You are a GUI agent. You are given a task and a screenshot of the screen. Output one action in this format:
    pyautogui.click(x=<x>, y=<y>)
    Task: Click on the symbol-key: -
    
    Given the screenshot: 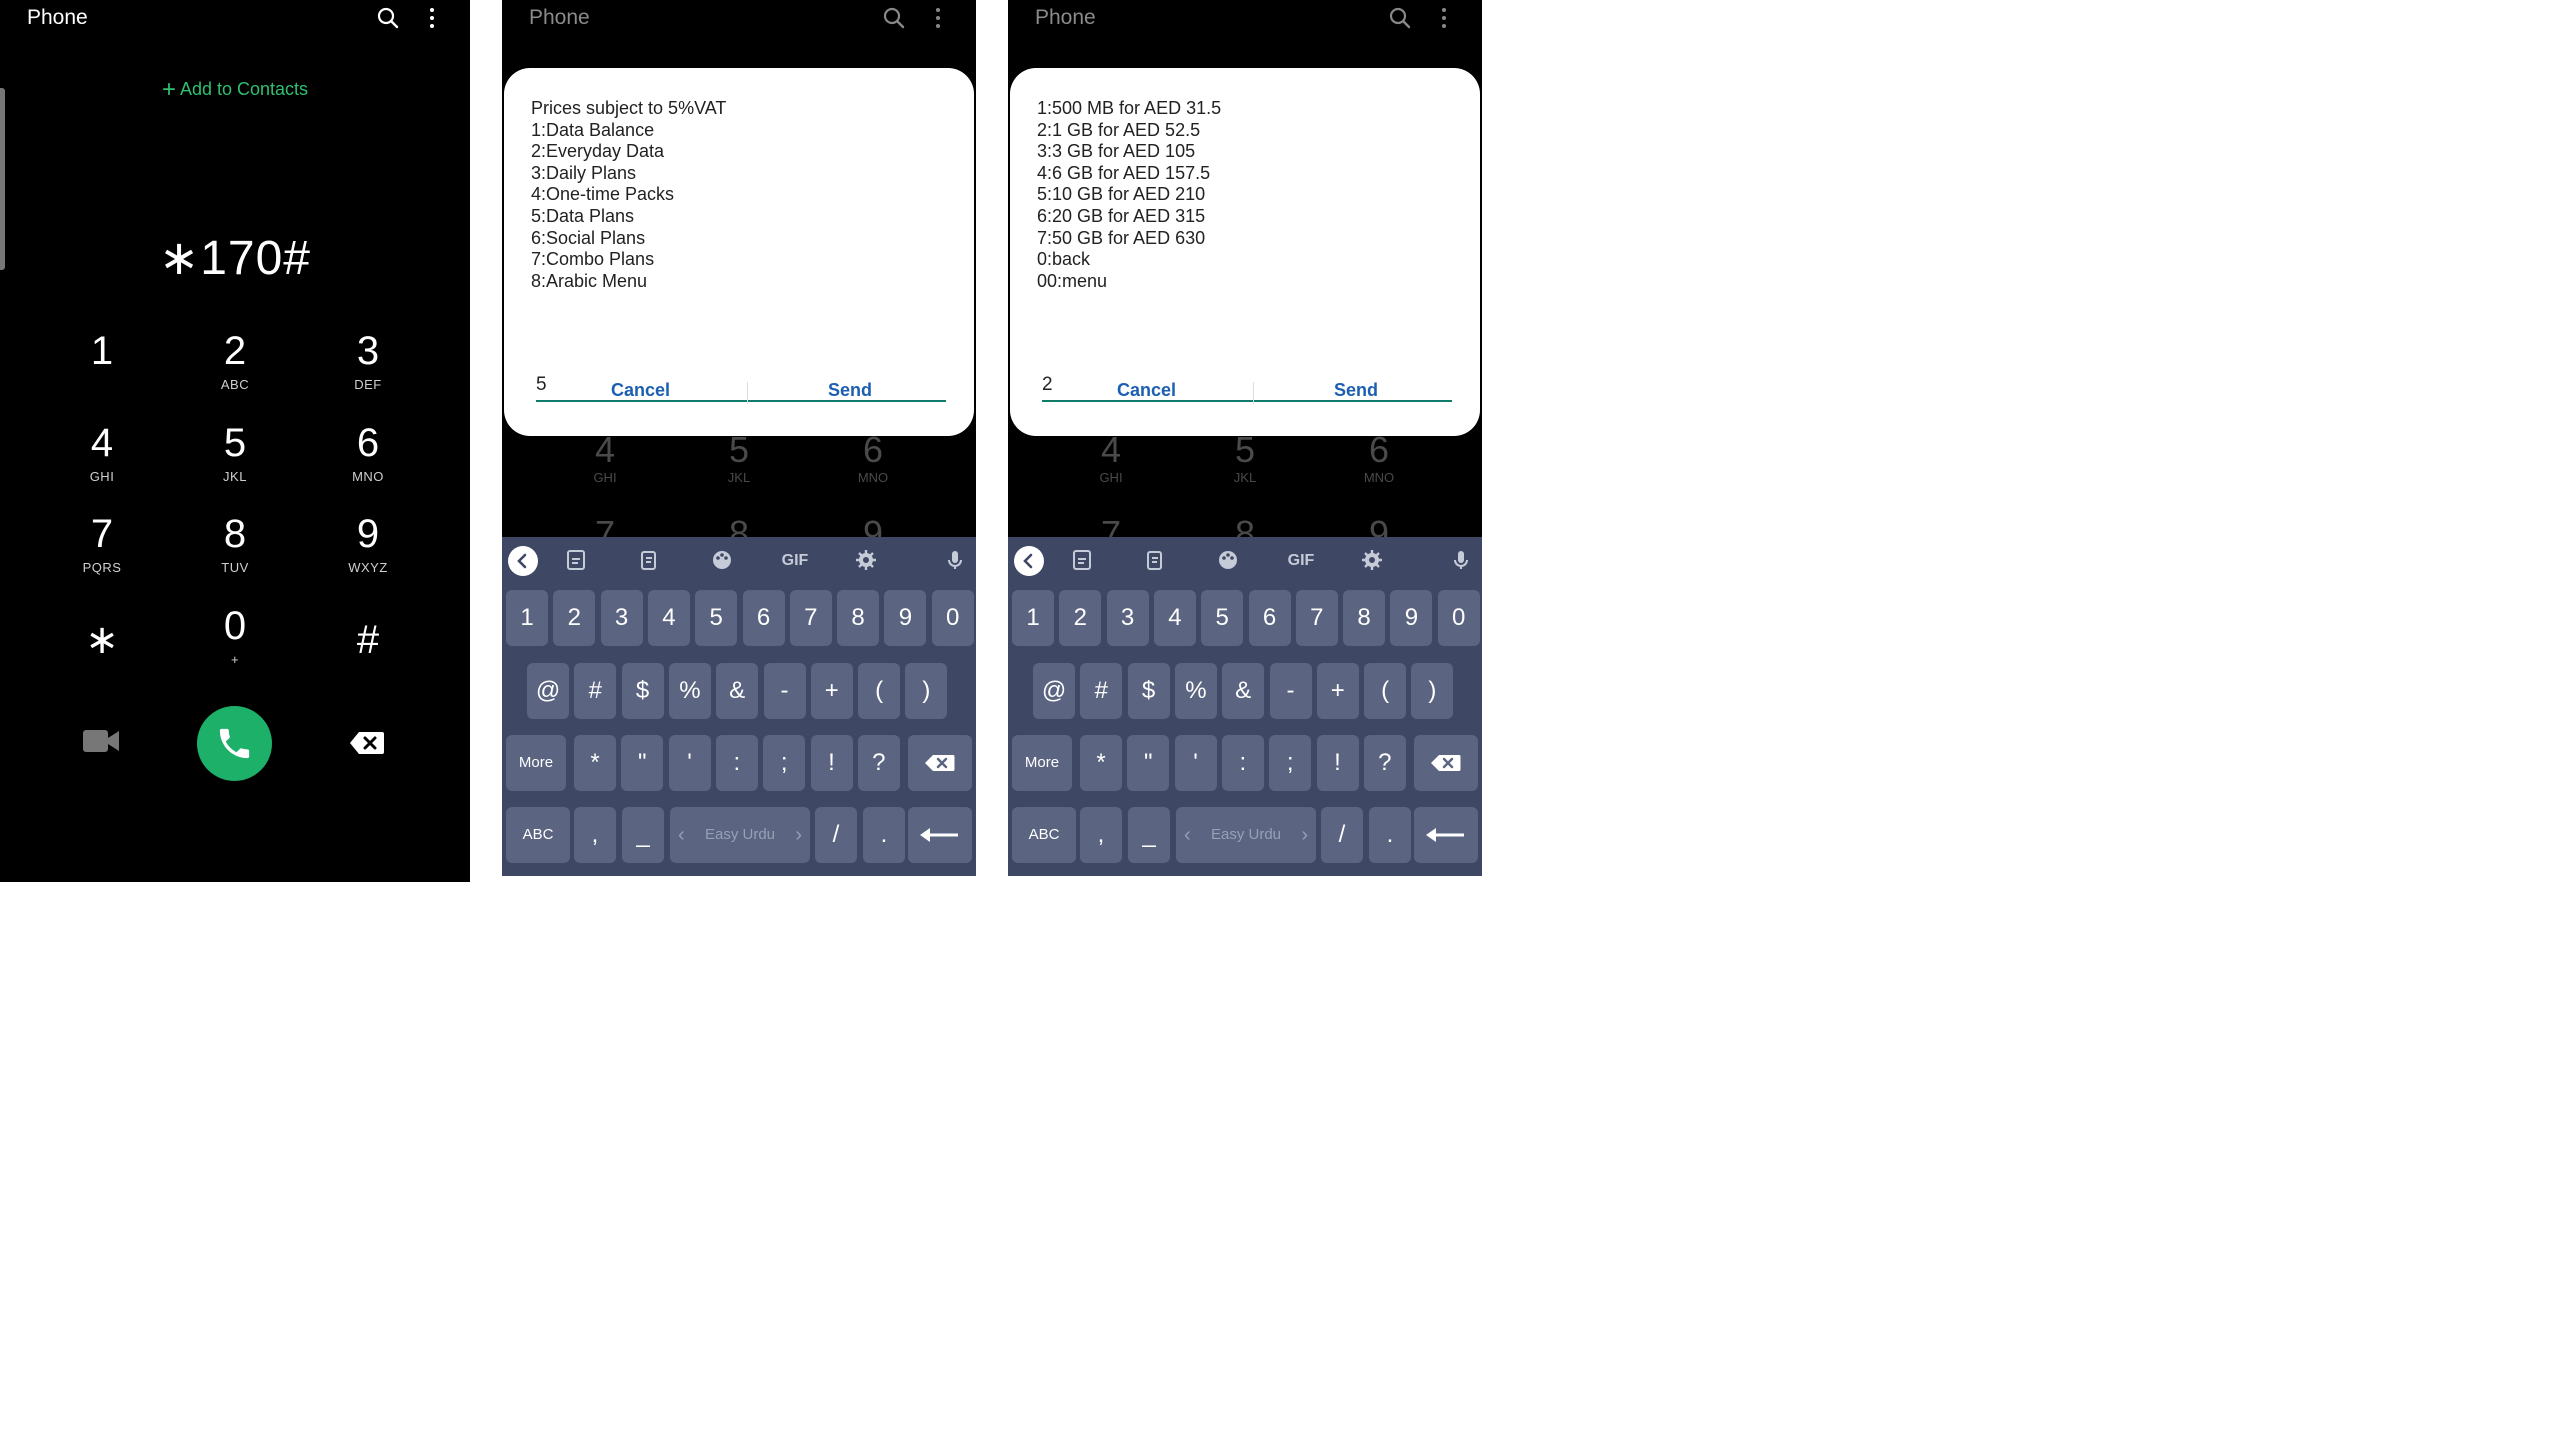 What is the action you would take?
    pyautogui.click(x=784, y=691)
    